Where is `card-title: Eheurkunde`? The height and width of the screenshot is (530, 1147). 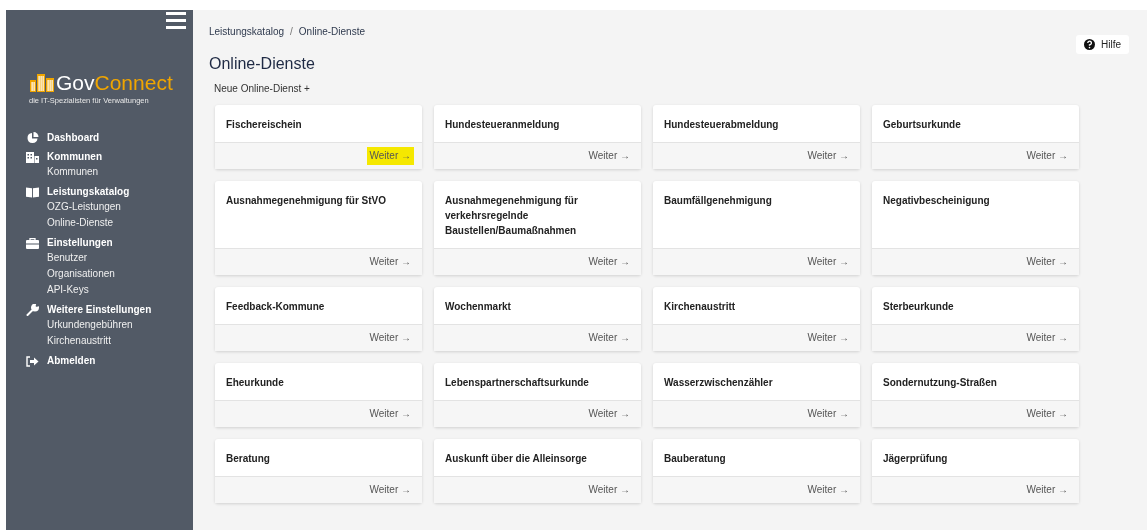 card-title: Eheurkunde is located at coordinates (255, 383).